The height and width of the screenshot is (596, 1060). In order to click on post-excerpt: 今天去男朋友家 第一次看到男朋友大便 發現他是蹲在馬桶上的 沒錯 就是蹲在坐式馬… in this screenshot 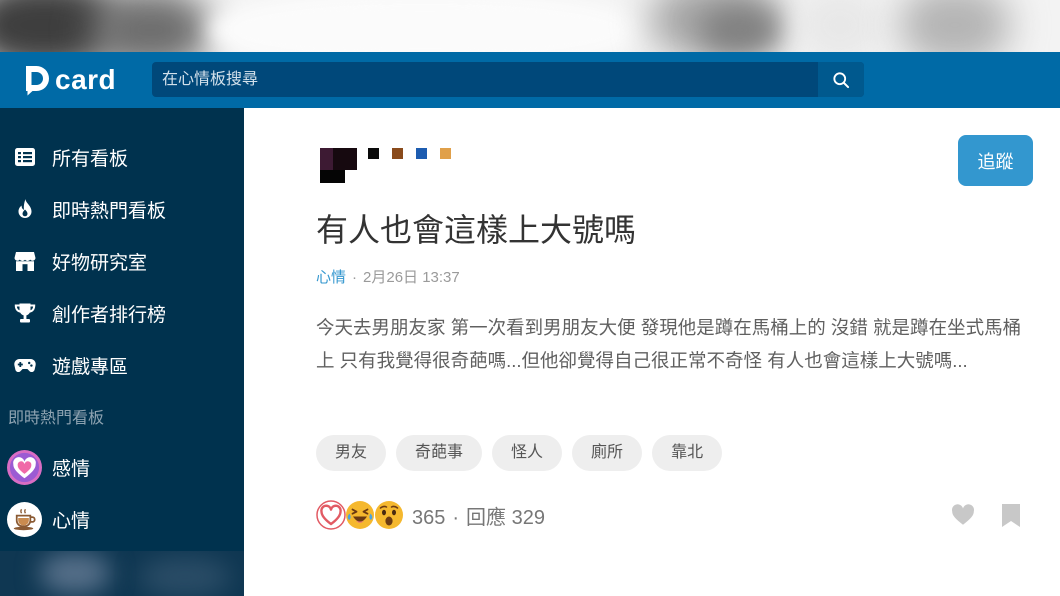, I will do `click(686, 344)`.